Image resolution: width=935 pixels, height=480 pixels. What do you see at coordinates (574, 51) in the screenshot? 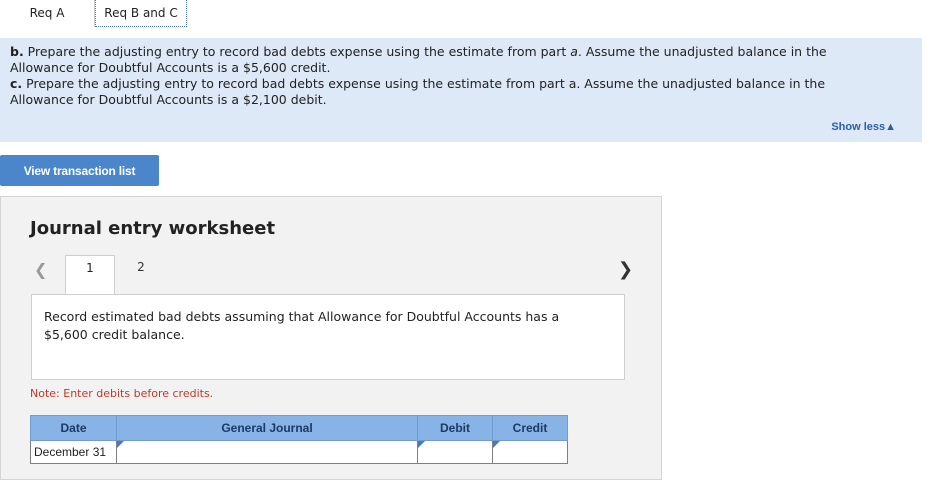
I see `instruction-b-part: a` at bounding box center [574, 51].